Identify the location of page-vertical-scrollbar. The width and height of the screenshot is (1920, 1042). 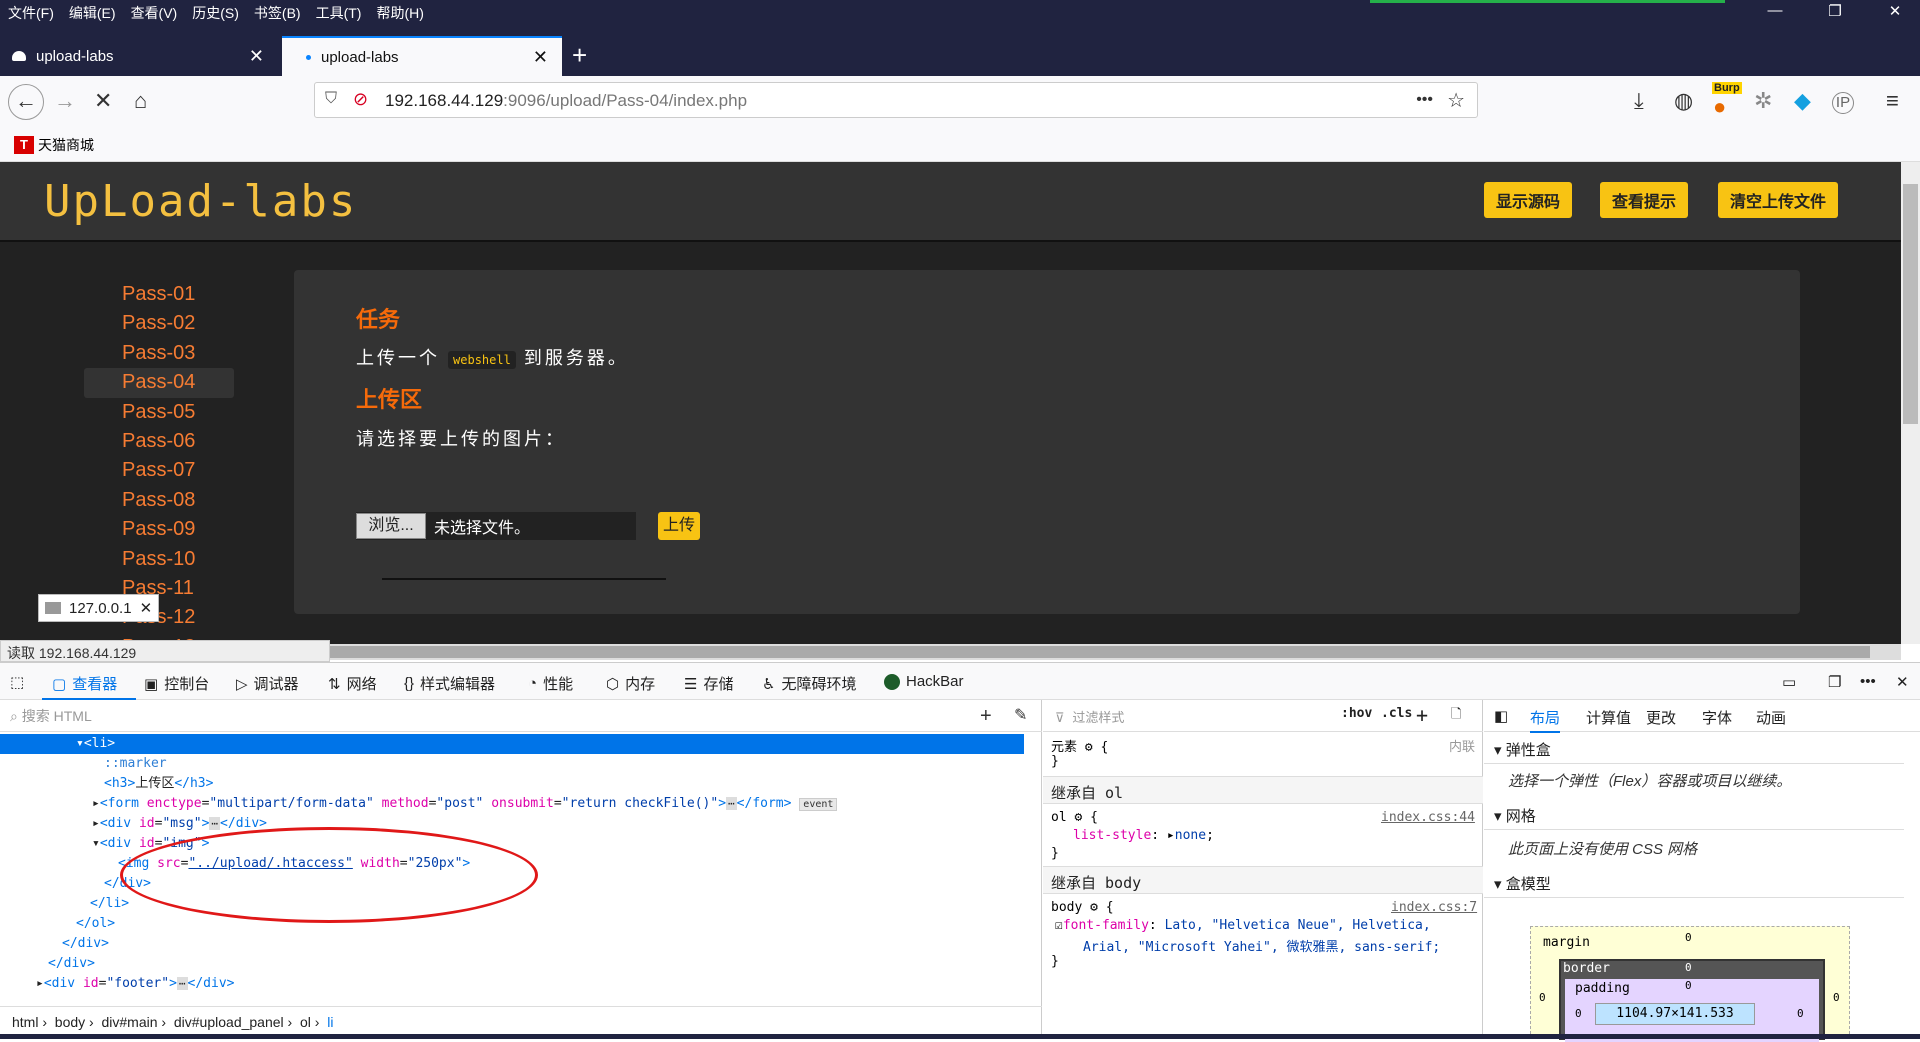
(1910, 403).